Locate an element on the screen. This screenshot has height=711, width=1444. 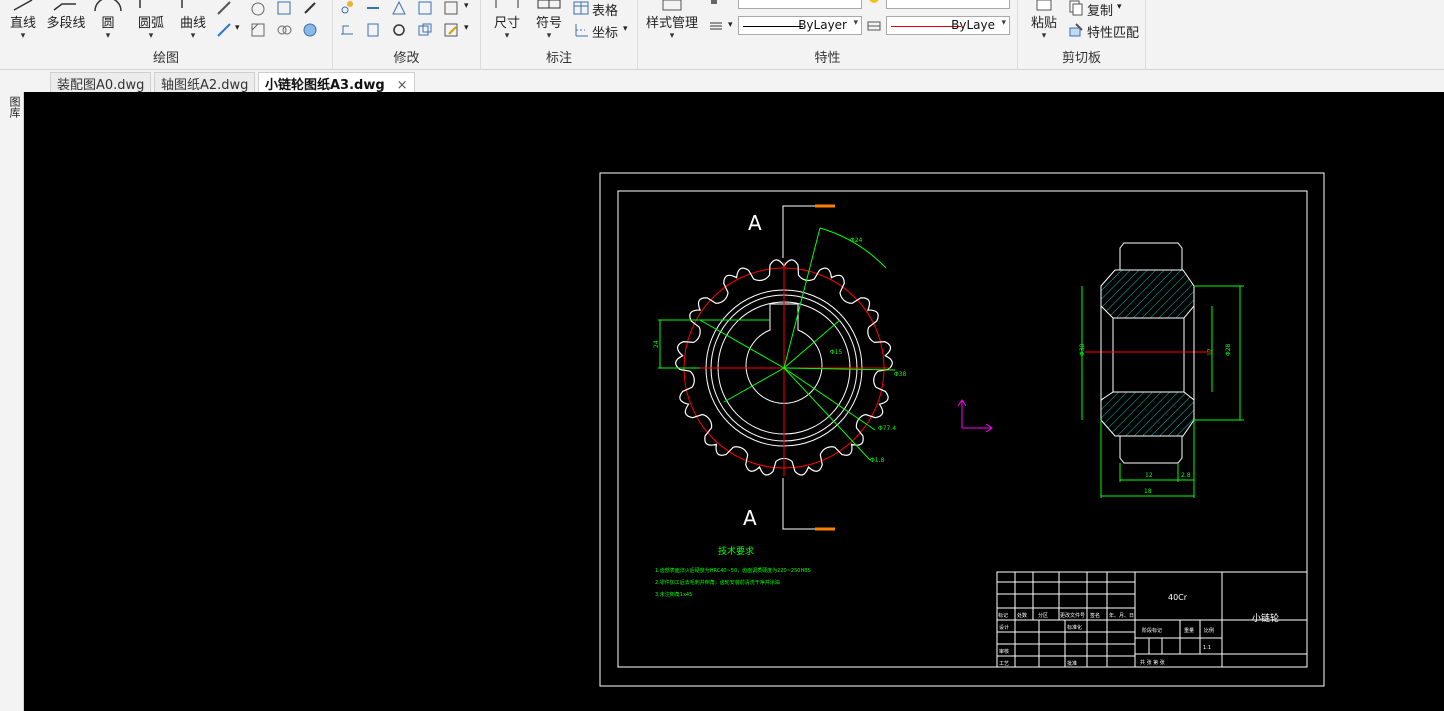
dimension-button: 尺寸 ▾ is located at coordinates (507, 20).